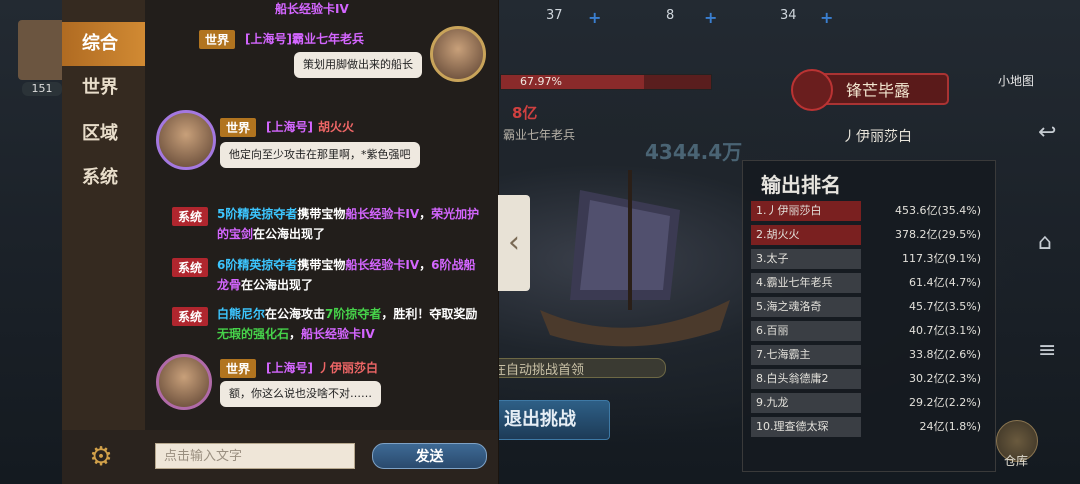 The height and width of the screenshot is (484, 1080). I want to click on ranking-value: 45.7亿(3.5%), so click(944, 306).